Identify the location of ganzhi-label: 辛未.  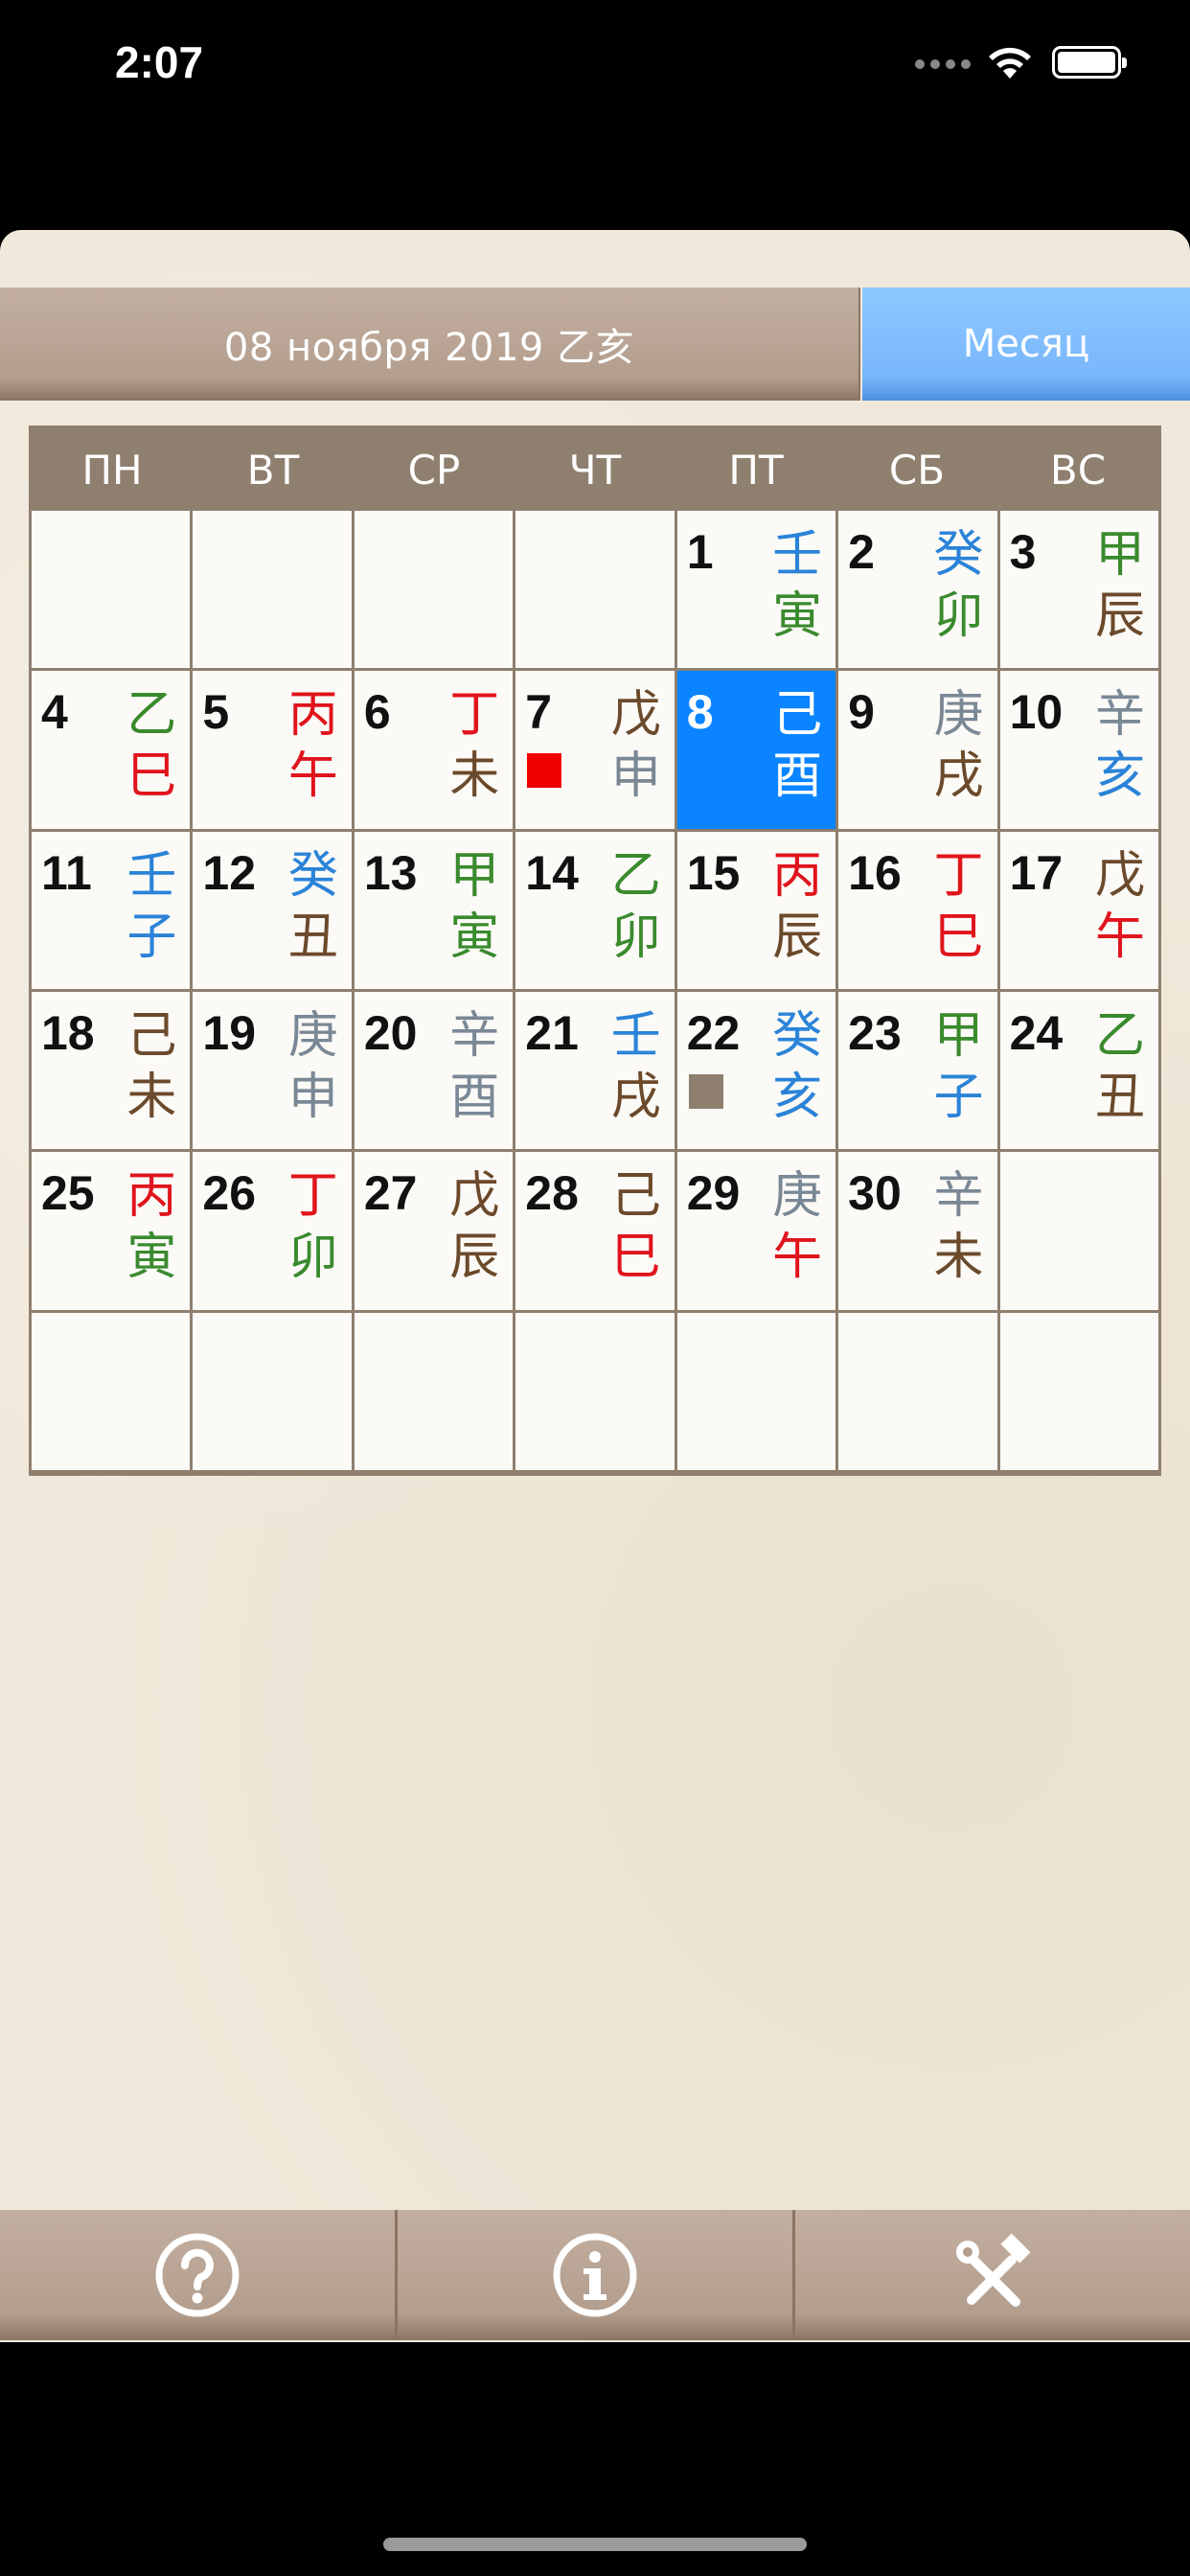
(959, 1226).